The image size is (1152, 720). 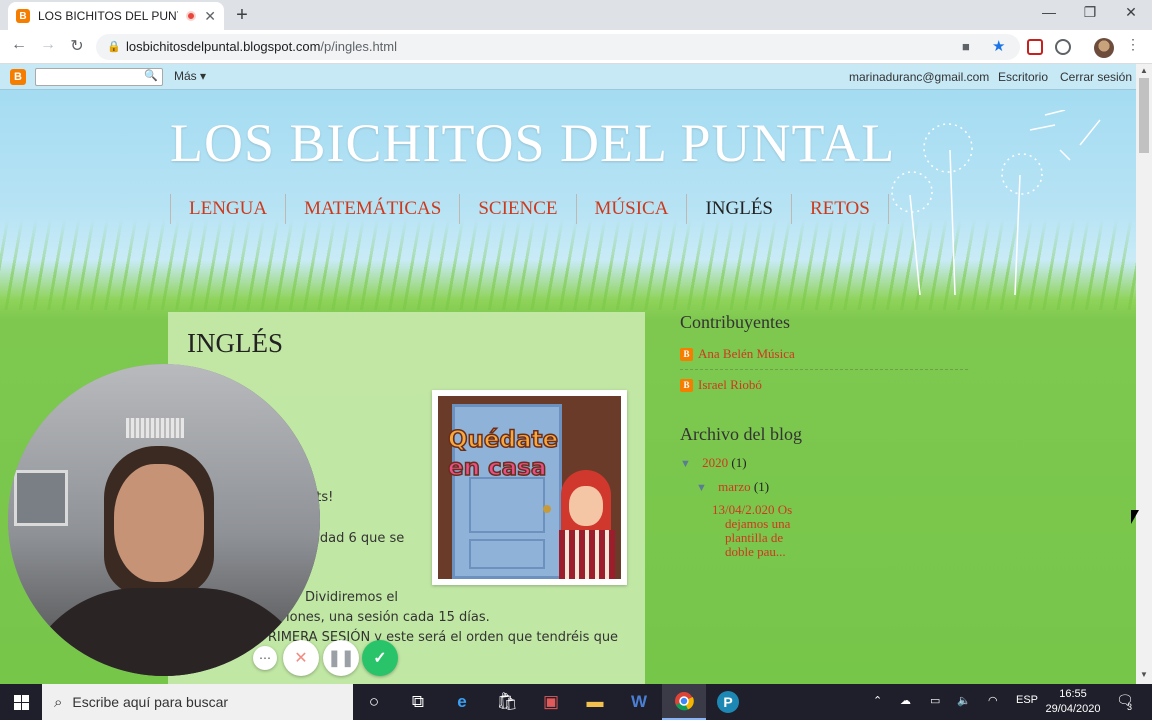 I want to click on menu-item-matematicas: MATEMÁTICAS, so click(x=373, y=209).